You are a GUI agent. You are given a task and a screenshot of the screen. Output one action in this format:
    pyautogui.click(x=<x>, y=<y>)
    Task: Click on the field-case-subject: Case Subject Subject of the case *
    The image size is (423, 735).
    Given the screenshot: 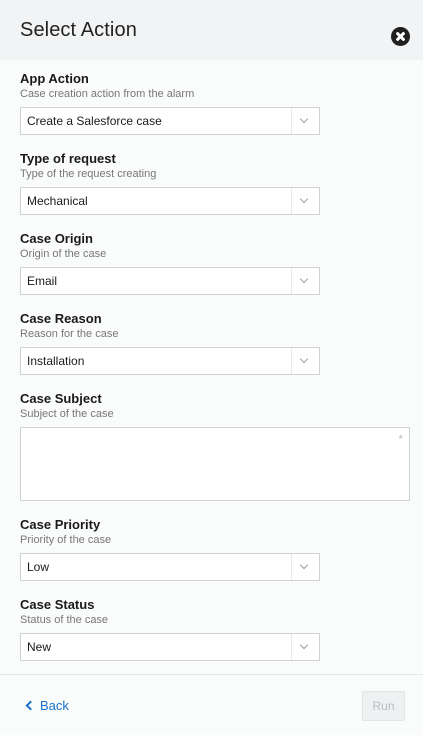 What is the action you would take?
    pyautogui.click(x=215, y=446)
    